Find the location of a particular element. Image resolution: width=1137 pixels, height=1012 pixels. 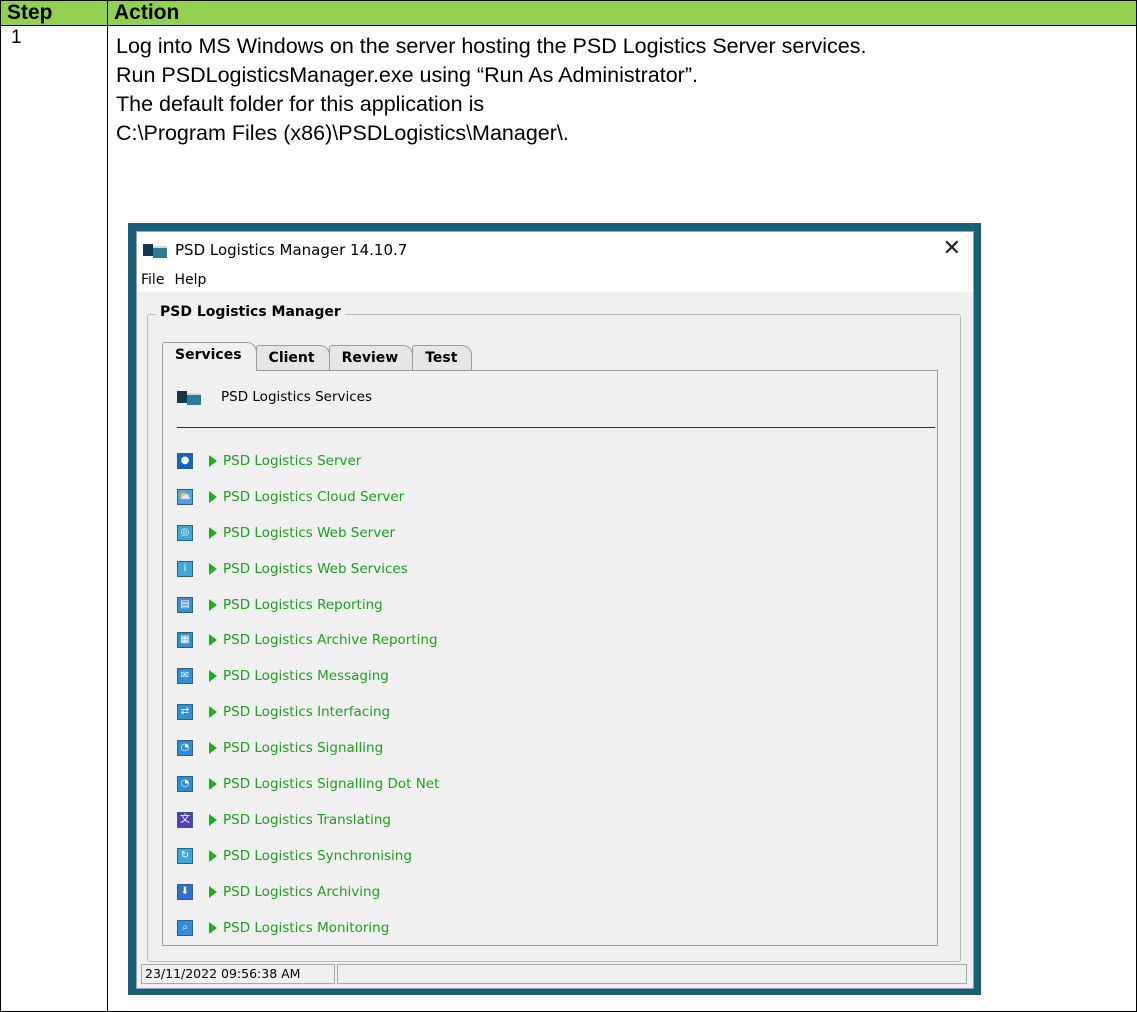

cloud-server-icon: ⛅ is located at coordinates (185, 496).